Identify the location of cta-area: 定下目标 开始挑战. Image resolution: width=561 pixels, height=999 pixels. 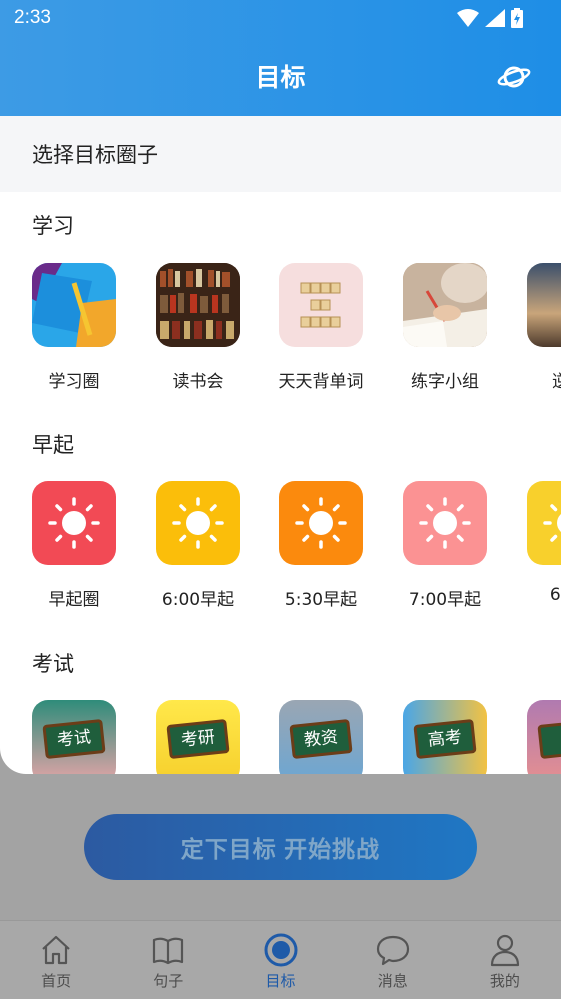
(280, 847).